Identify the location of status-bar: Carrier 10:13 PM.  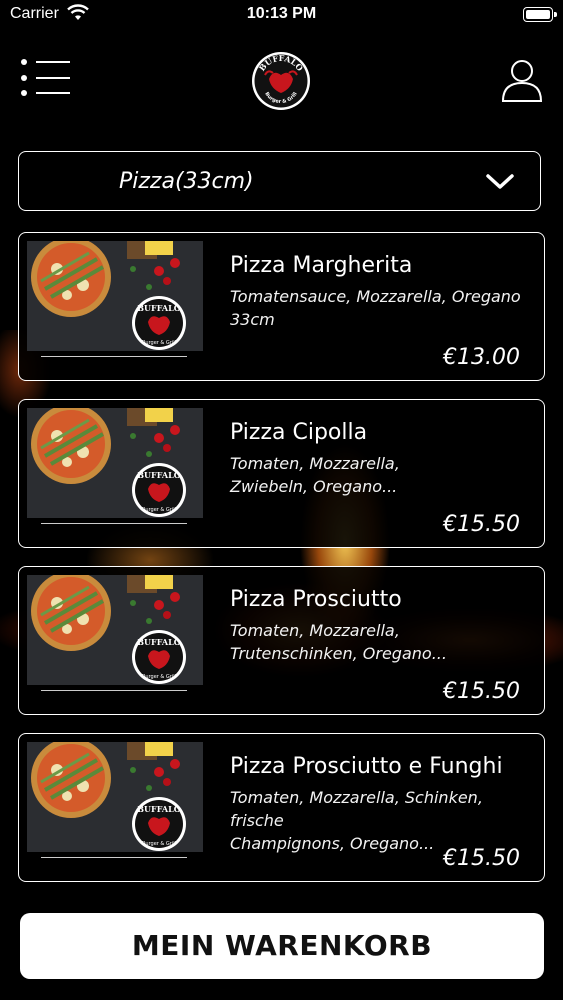
(281, 15).